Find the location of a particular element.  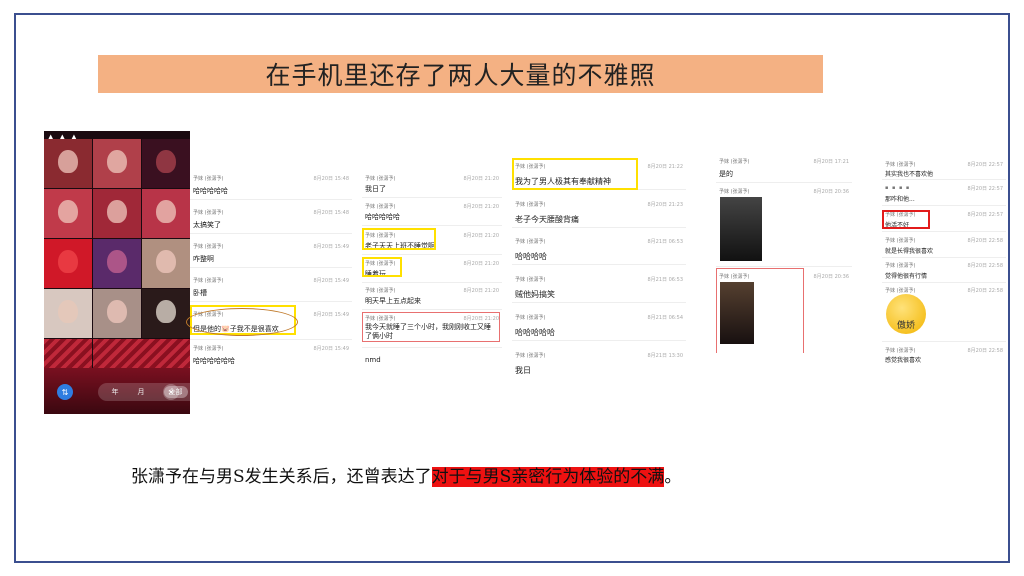

chat-message: 予妹 (张潇予) 8月20日 15:49 咋整啊 is located at coordinates (271, 254).